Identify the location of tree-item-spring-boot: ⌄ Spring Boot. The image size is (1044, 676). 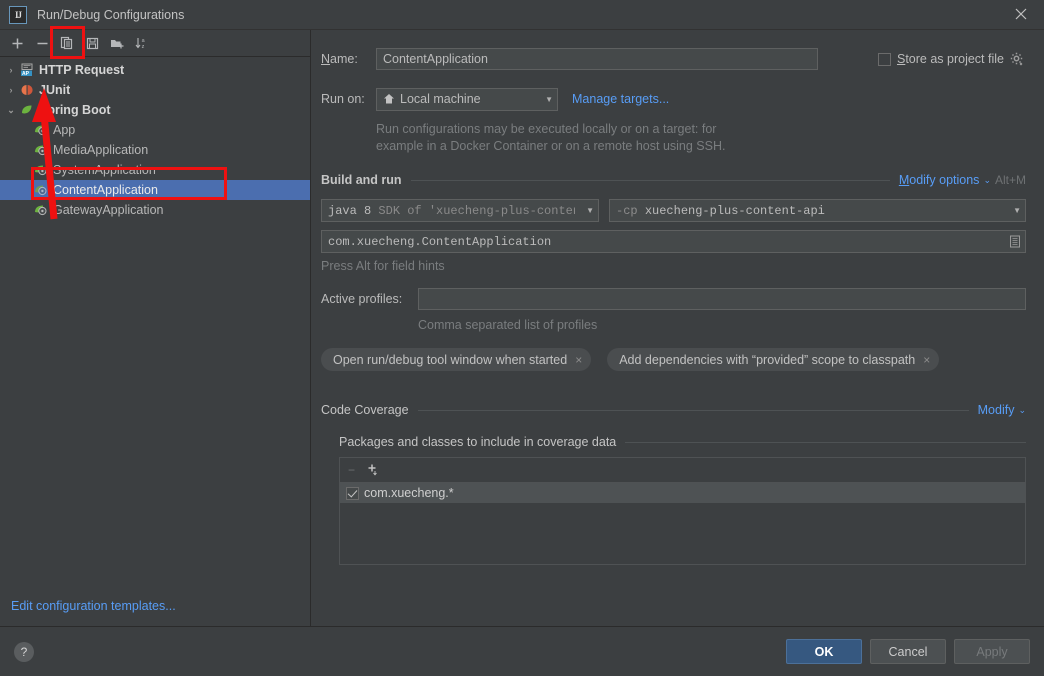
(155, 110).